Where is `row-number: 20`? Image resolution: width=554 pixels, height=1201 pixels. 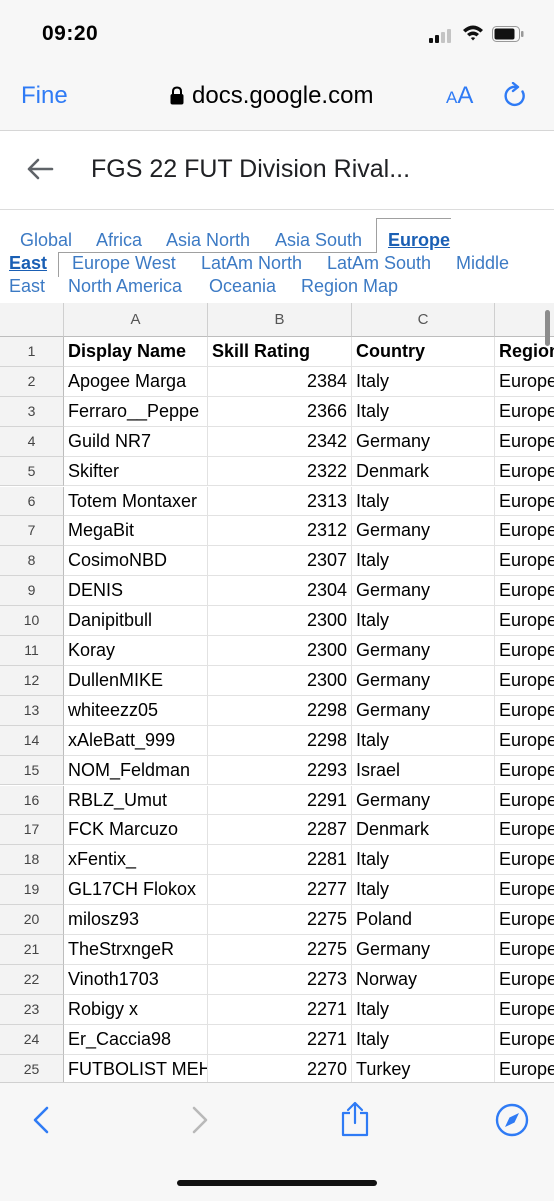
row-number: 20 is located at coordinates (32, 920).